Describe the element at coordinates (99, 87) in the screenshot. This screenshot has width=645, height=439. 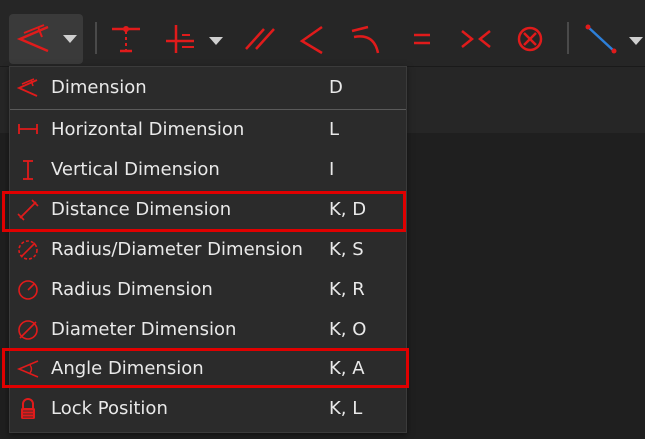
I see `menu-item-label: Dimension` at that location.